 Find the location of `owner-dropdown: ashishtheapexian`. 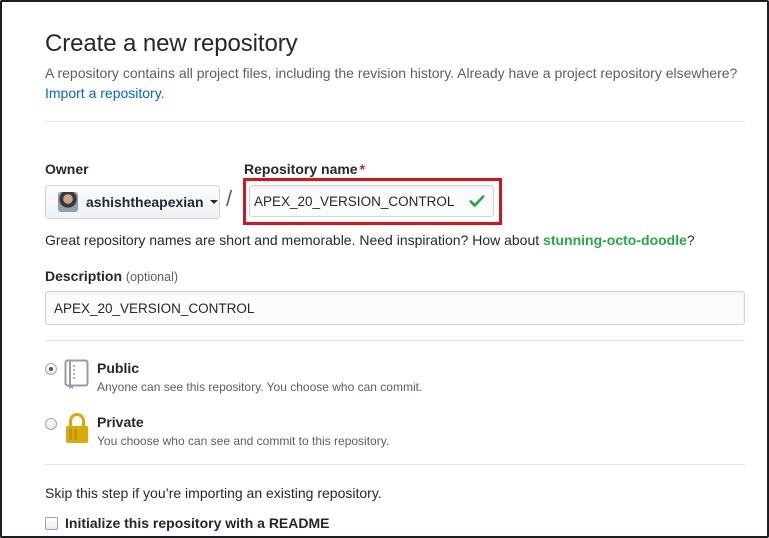

owner-dropdown: ashishtheapexian is located at coordinates (132, 202).